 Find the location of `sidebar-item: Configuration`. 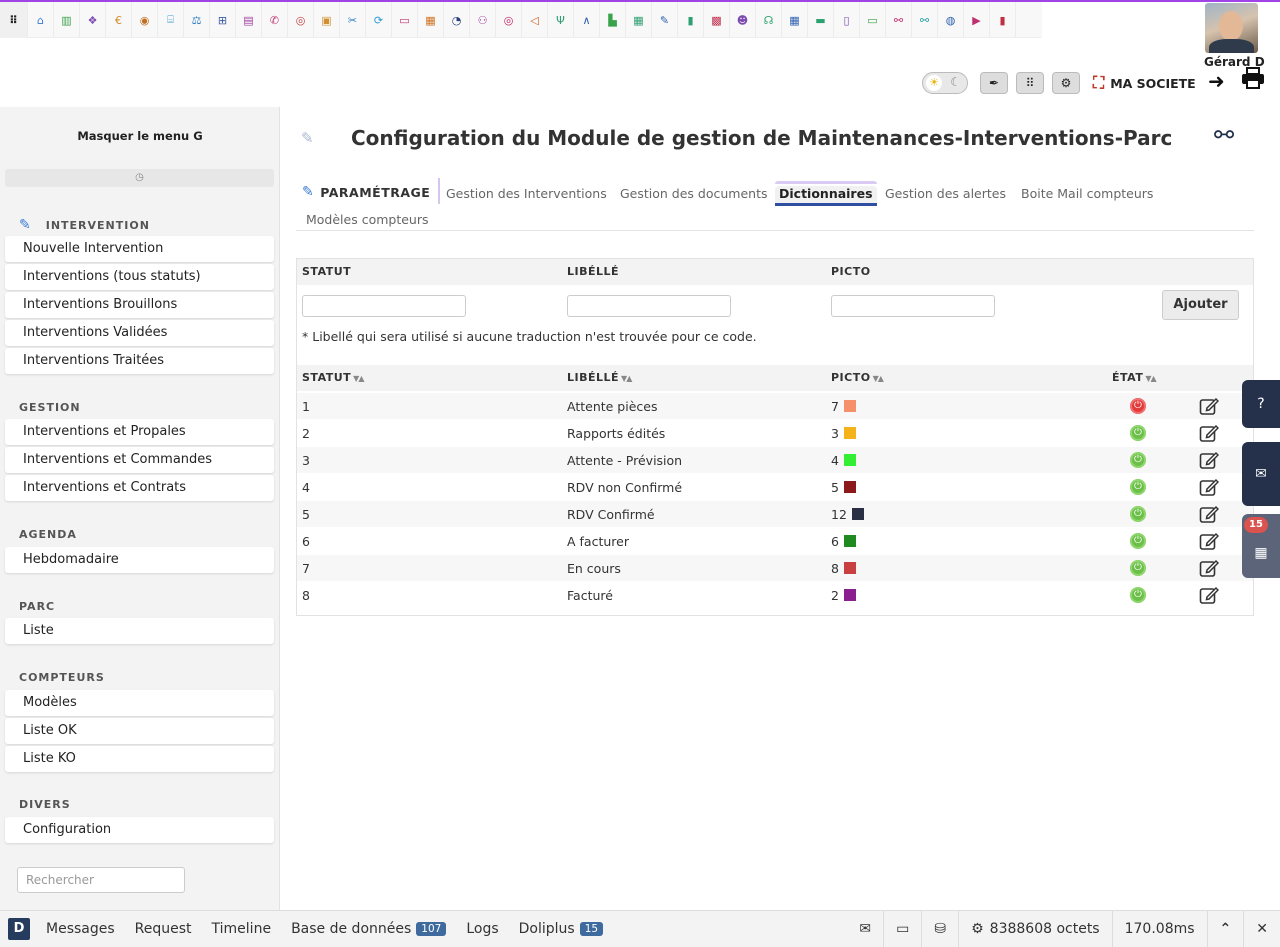

sidebar-item: Configuration is located at coordinates (139, 830).